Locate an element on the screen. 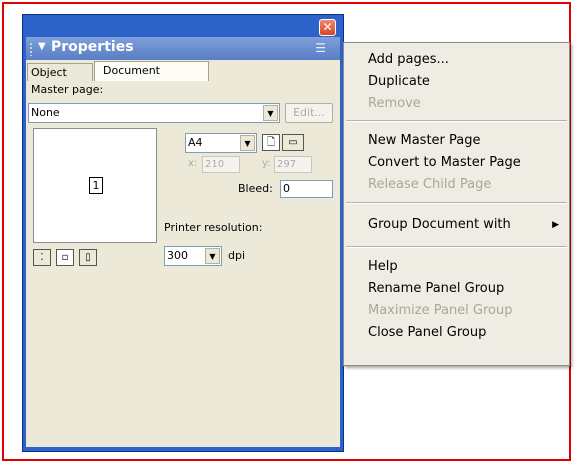 The height and width of the screenshot is (467, 577). resolution-select: 300 ▼ is located at coordinates (193, 256).